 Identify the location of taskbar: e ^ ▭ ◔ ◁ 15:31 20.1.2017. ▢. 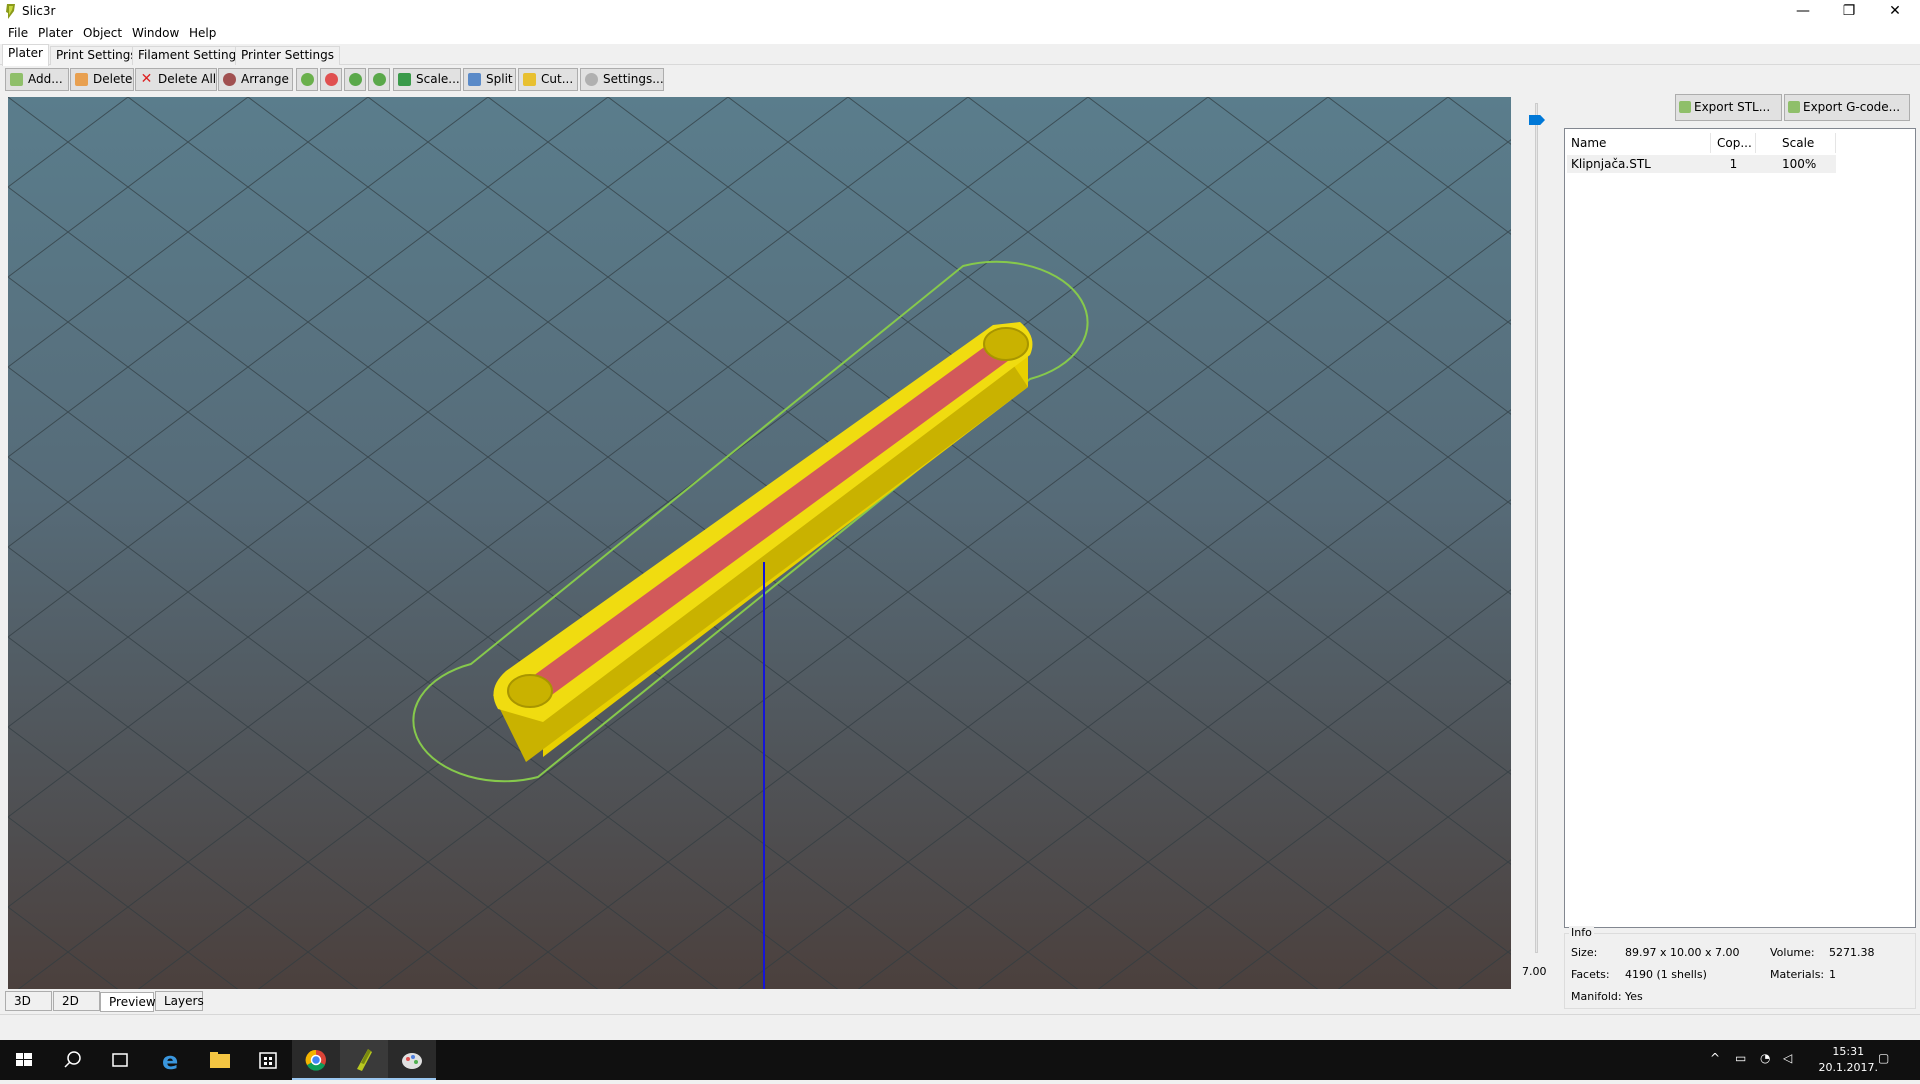
(960, 1060).